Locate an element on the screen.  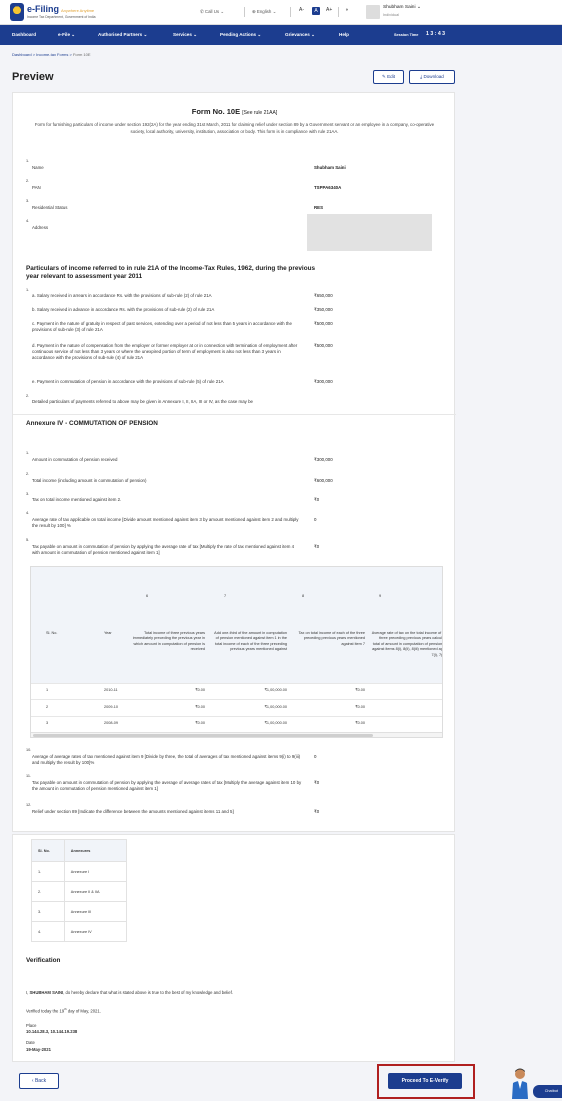
table-cell: 1 is located at coordinates (47, 690).